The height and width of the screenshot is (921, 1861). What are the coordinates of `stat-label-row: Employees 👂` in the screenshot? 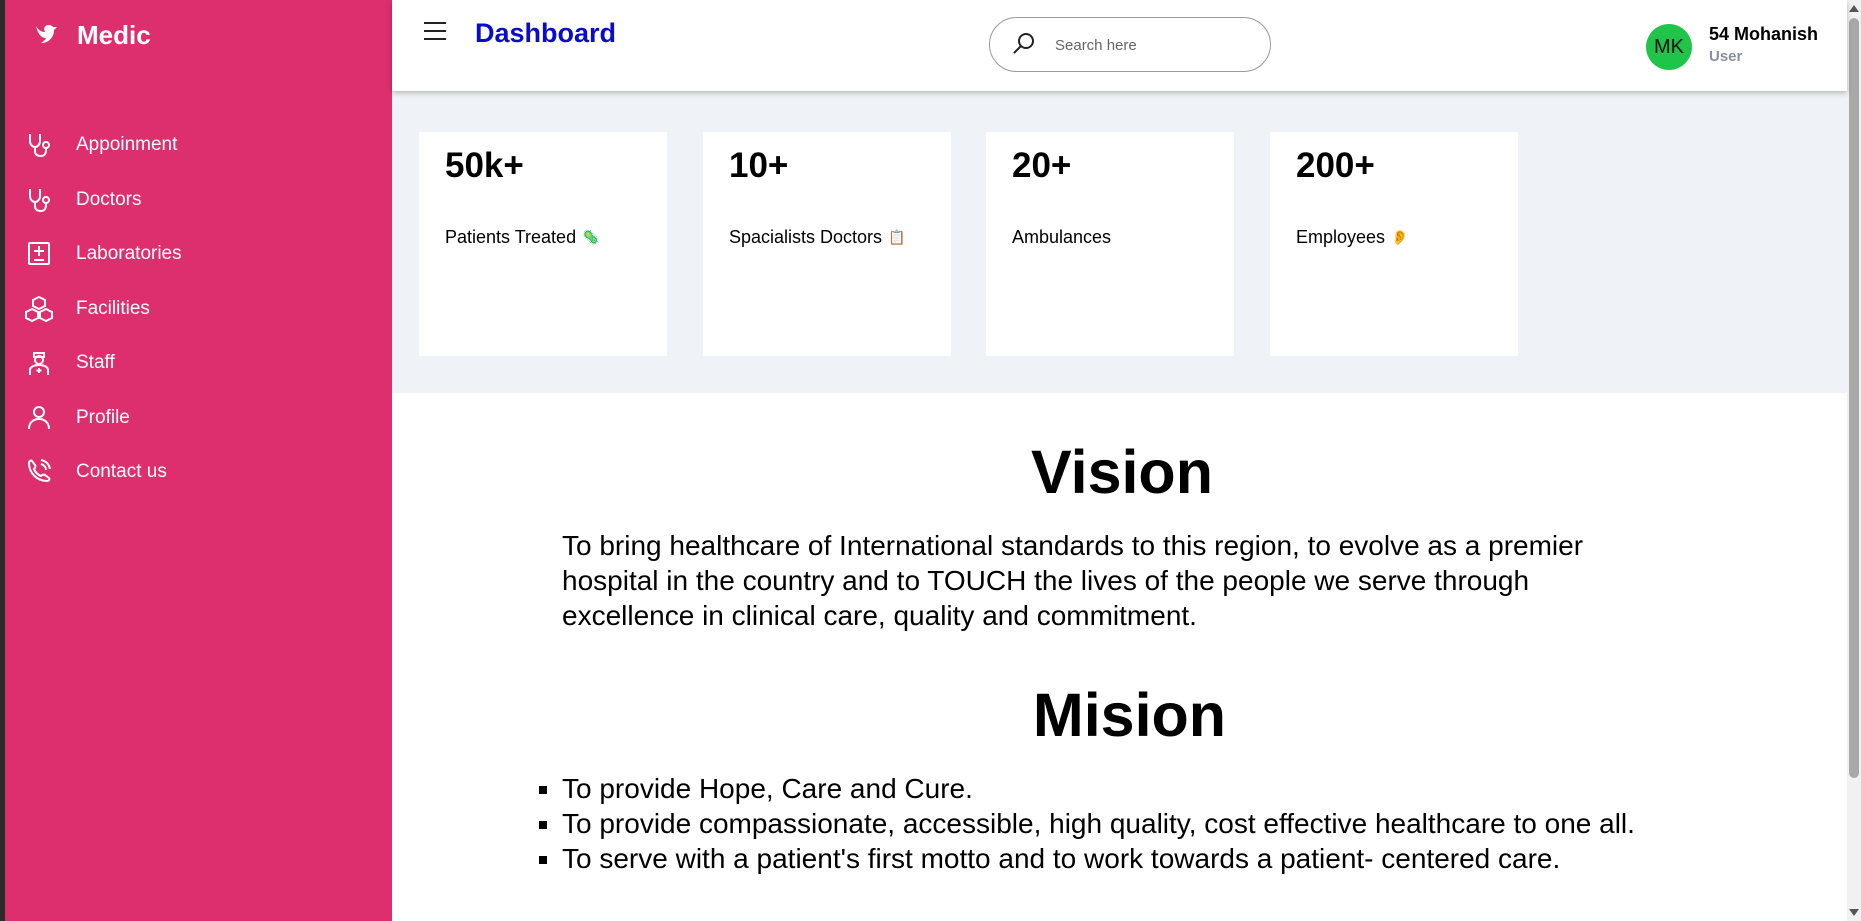 It's located at (1352, 237).